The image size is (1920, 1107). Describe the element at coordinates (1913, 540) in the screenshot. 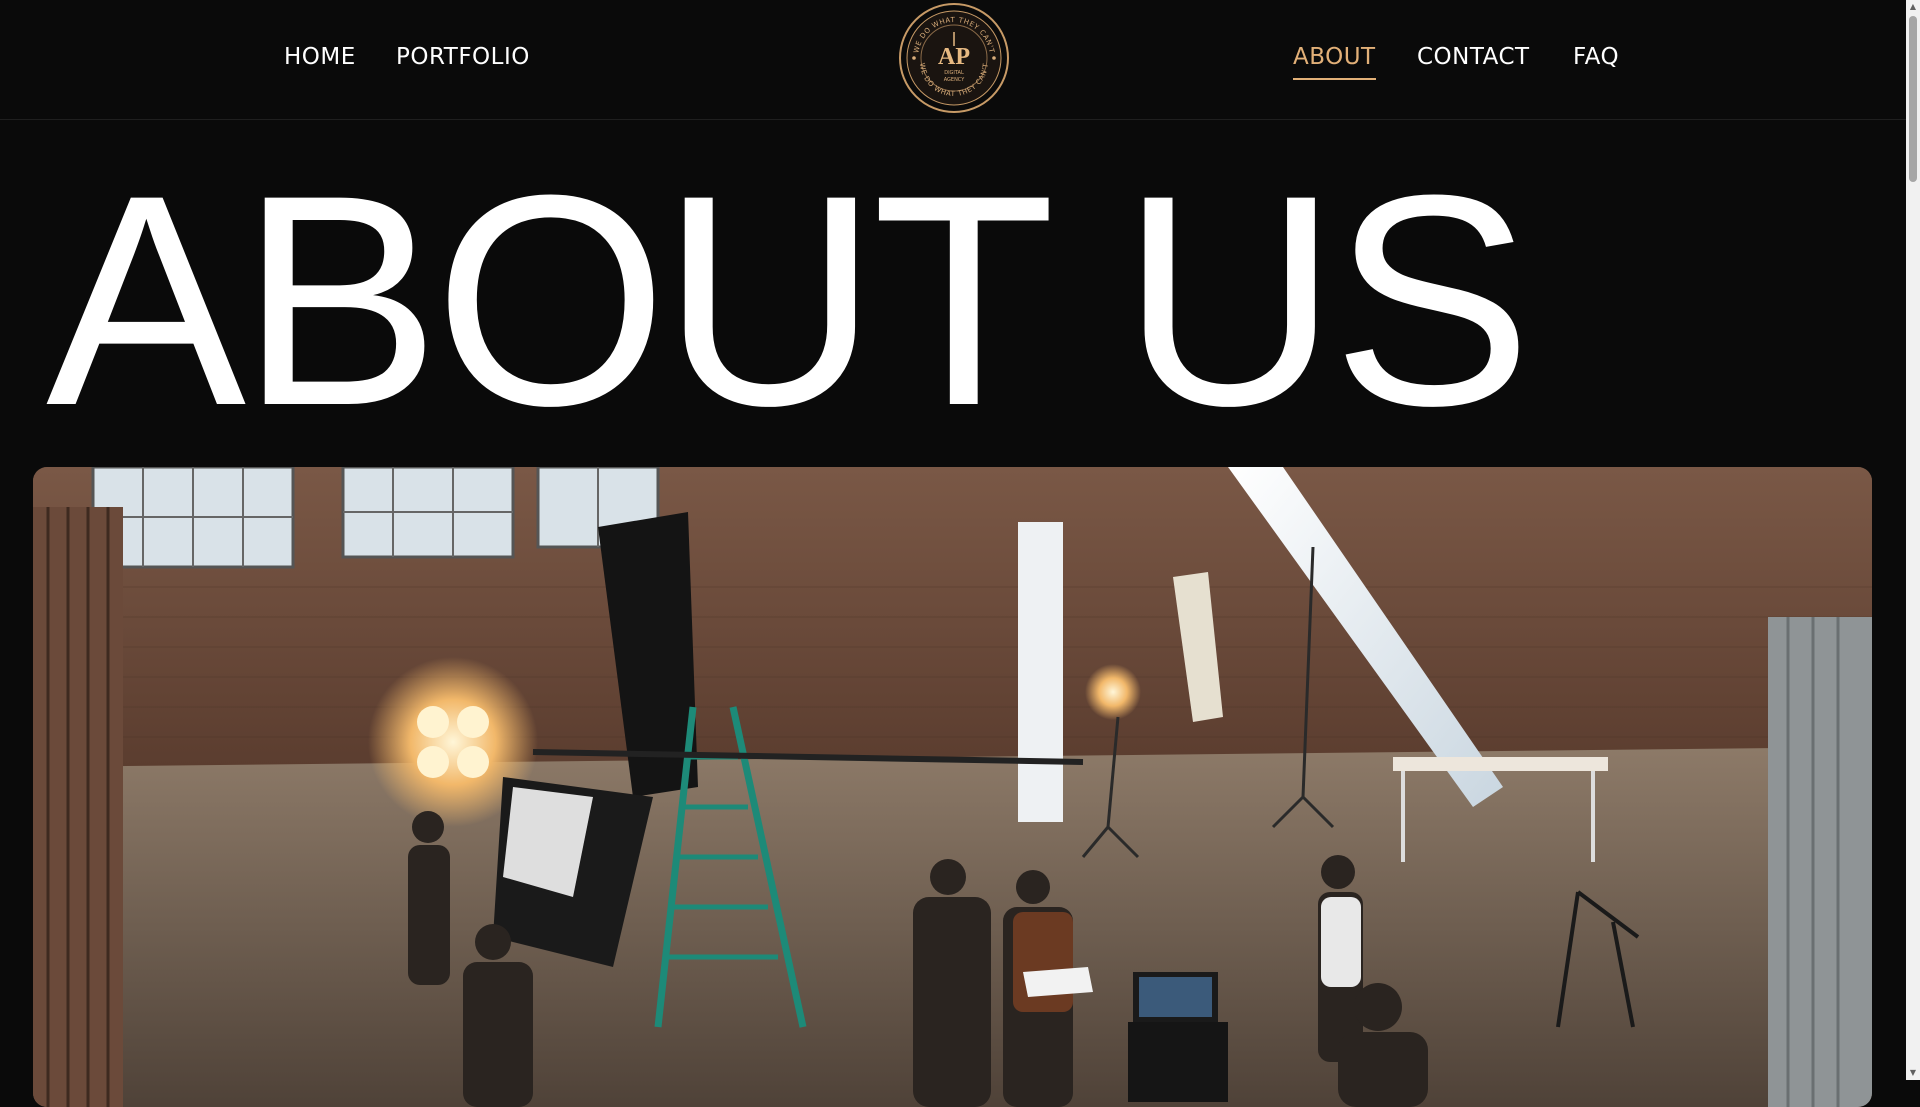

I see `page-scrollbar: ▲ ▼` at that location.